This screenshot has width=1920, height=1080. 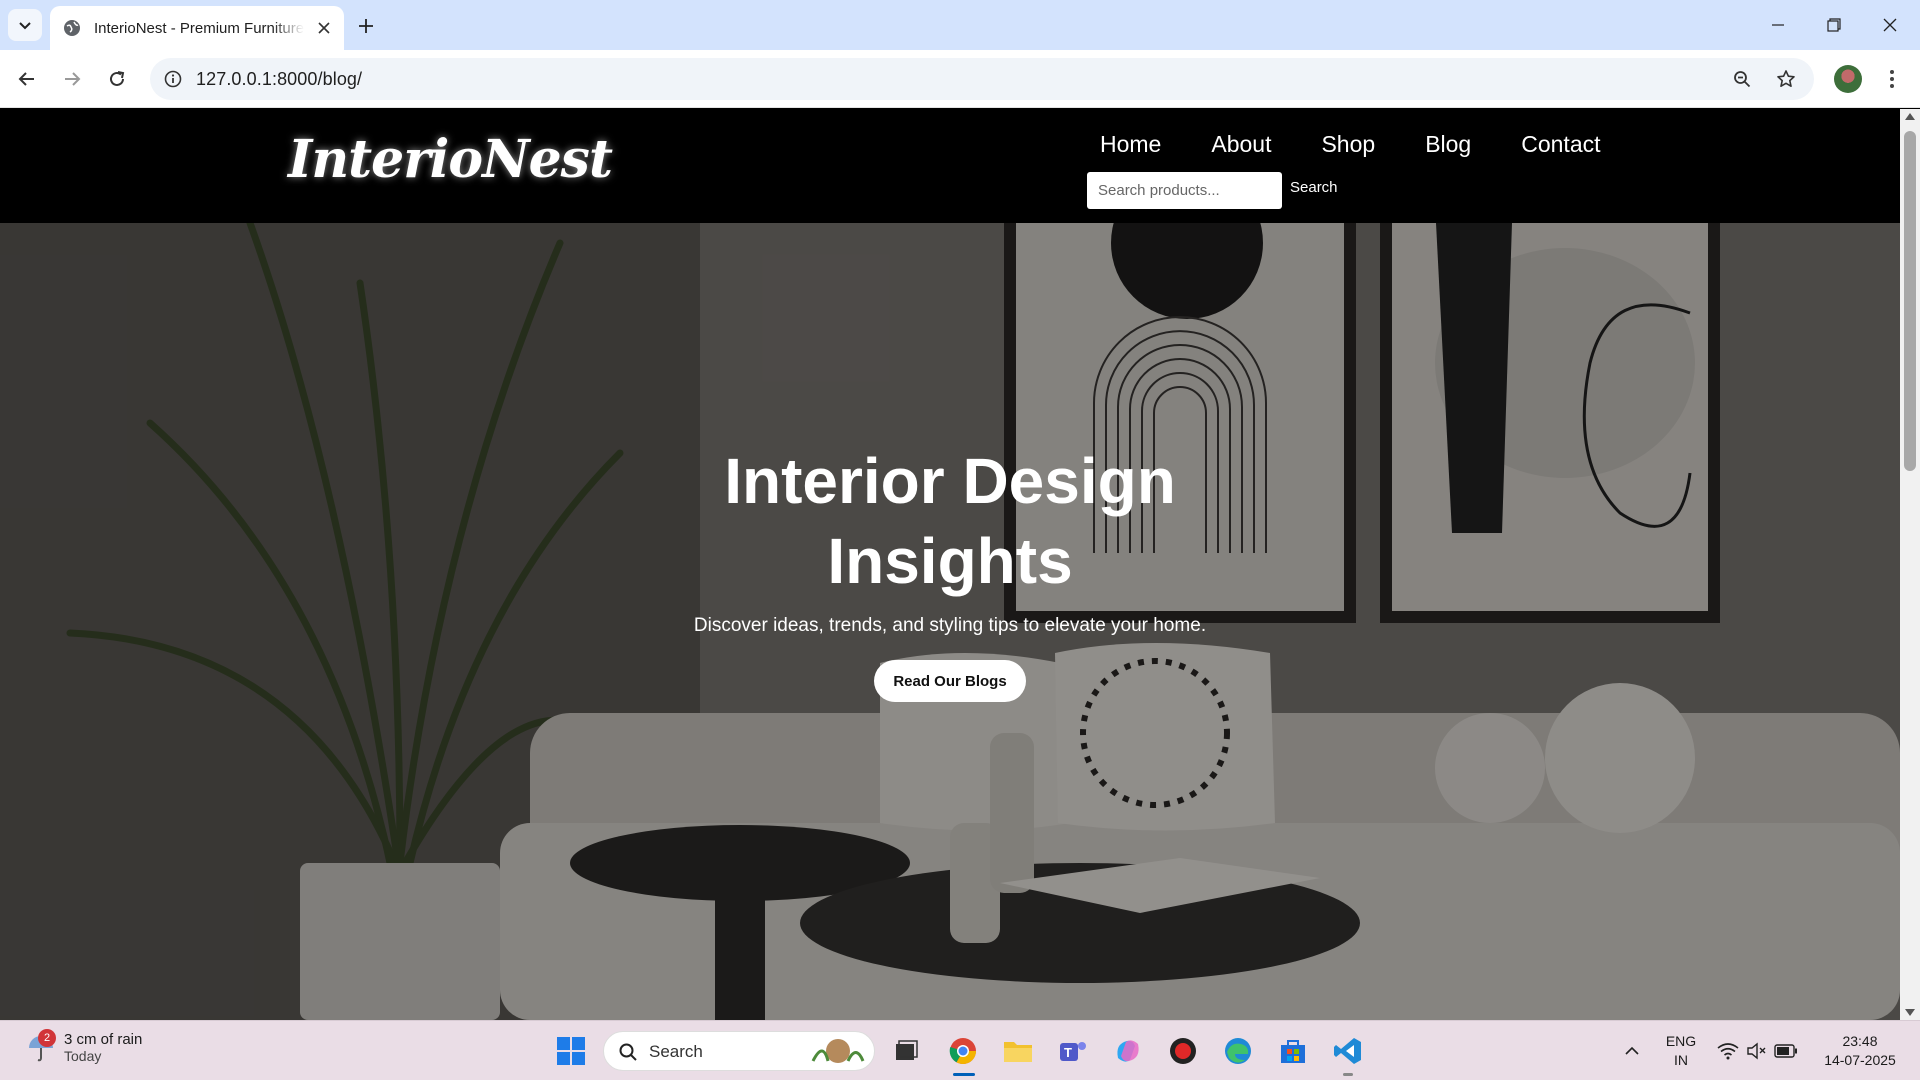 What do you see at coordinates (950, 561) in the screenshot?
I see `hero-title-line2: Insights` at bounding box center [950, 561].